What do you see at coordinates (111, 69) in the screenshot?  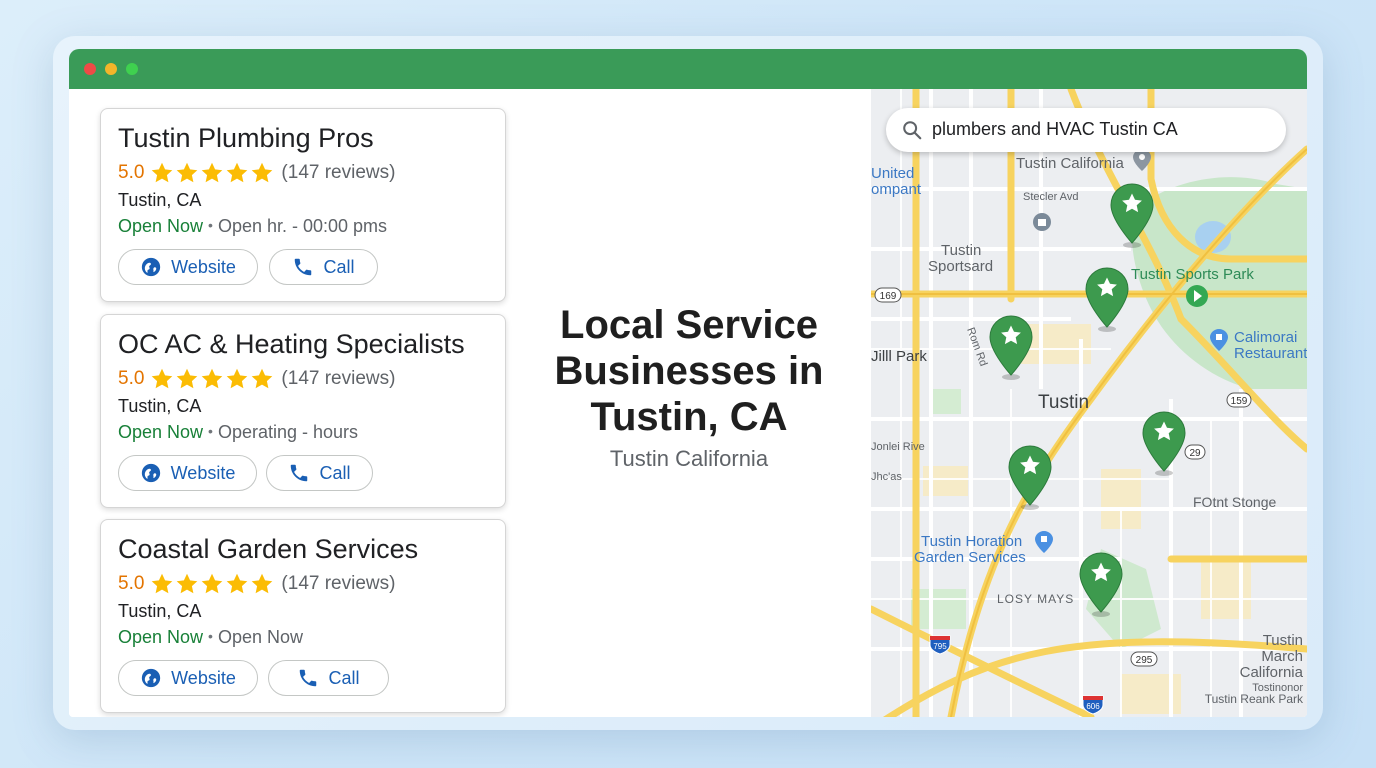 I see `minimize-window-button` at bounding box center [111, 69].